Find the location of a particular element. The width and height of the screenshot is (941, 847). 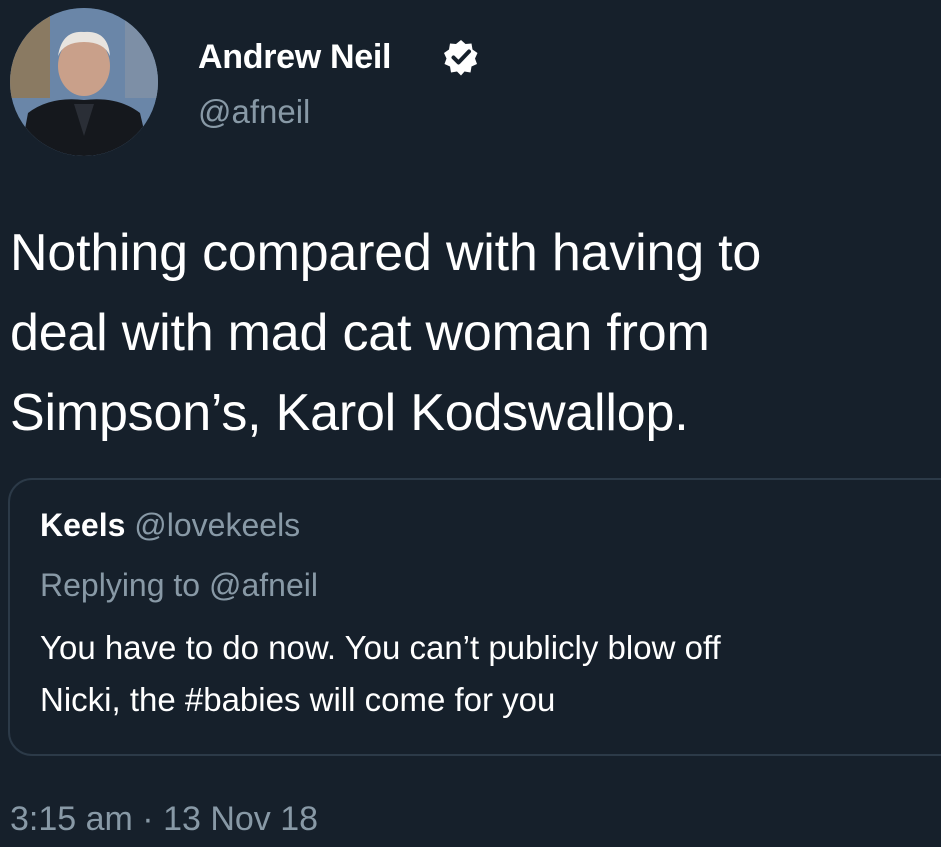

quoted-tweet-text-line: Nicki, the #babies will come for you is located at coordinates (298, 699).